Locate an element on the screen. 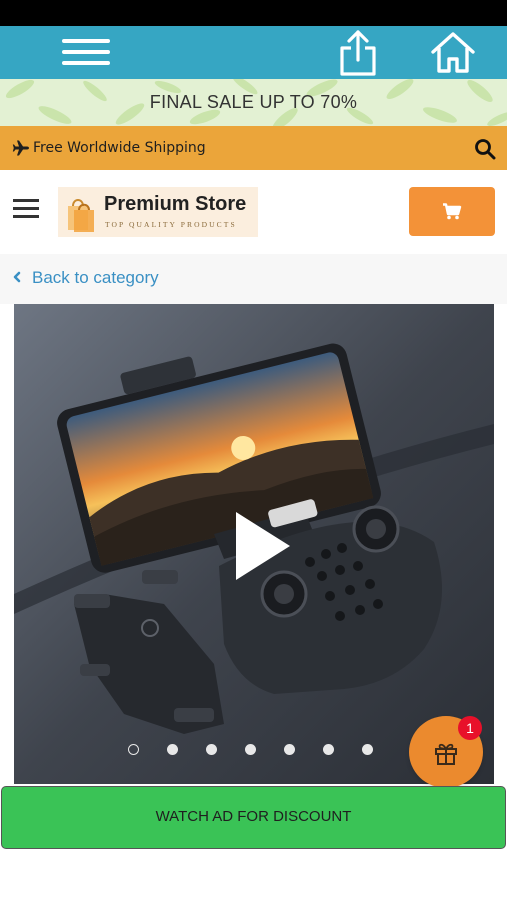  status-bar is located at coordinates (253, 13).